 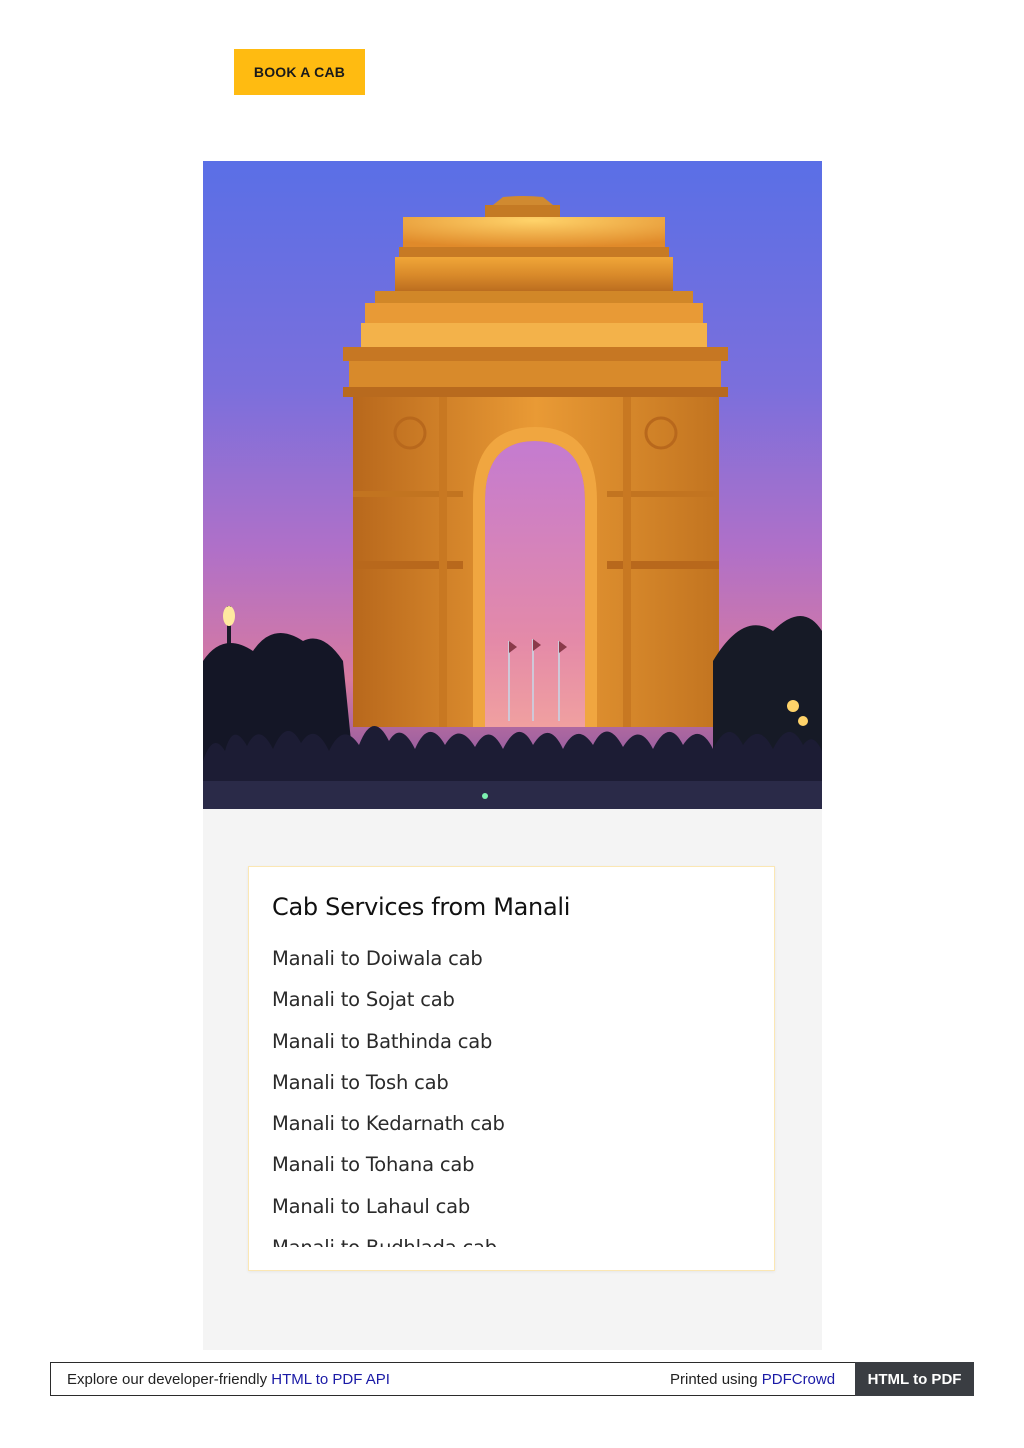 What do you see at coordinates (716, 1379) in the screenshot?
I see `printed-text: Printed using` at bounding box center [716, 1379].